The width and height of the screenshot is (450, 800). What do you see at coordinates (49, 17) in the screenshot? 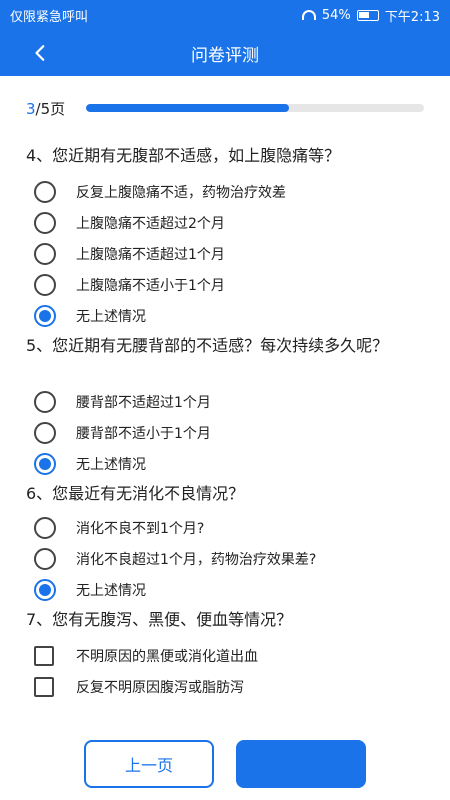
I see `carrier-text: 仅限紧急呼叫` at bounding box center [49, 17].